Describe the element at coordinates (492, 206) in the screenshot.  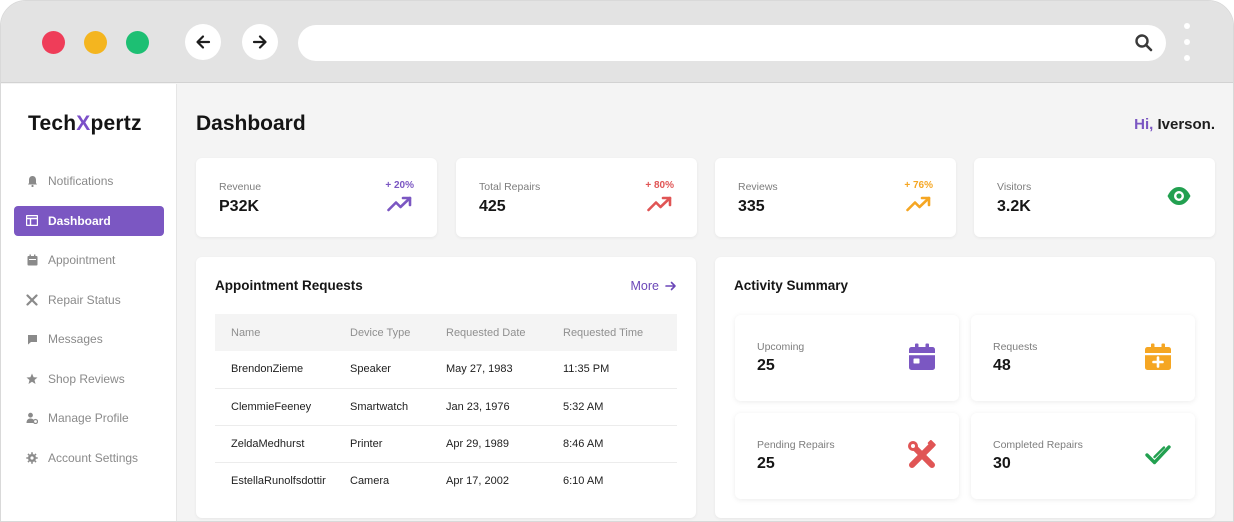
I see `stat-value: 425` at that location.